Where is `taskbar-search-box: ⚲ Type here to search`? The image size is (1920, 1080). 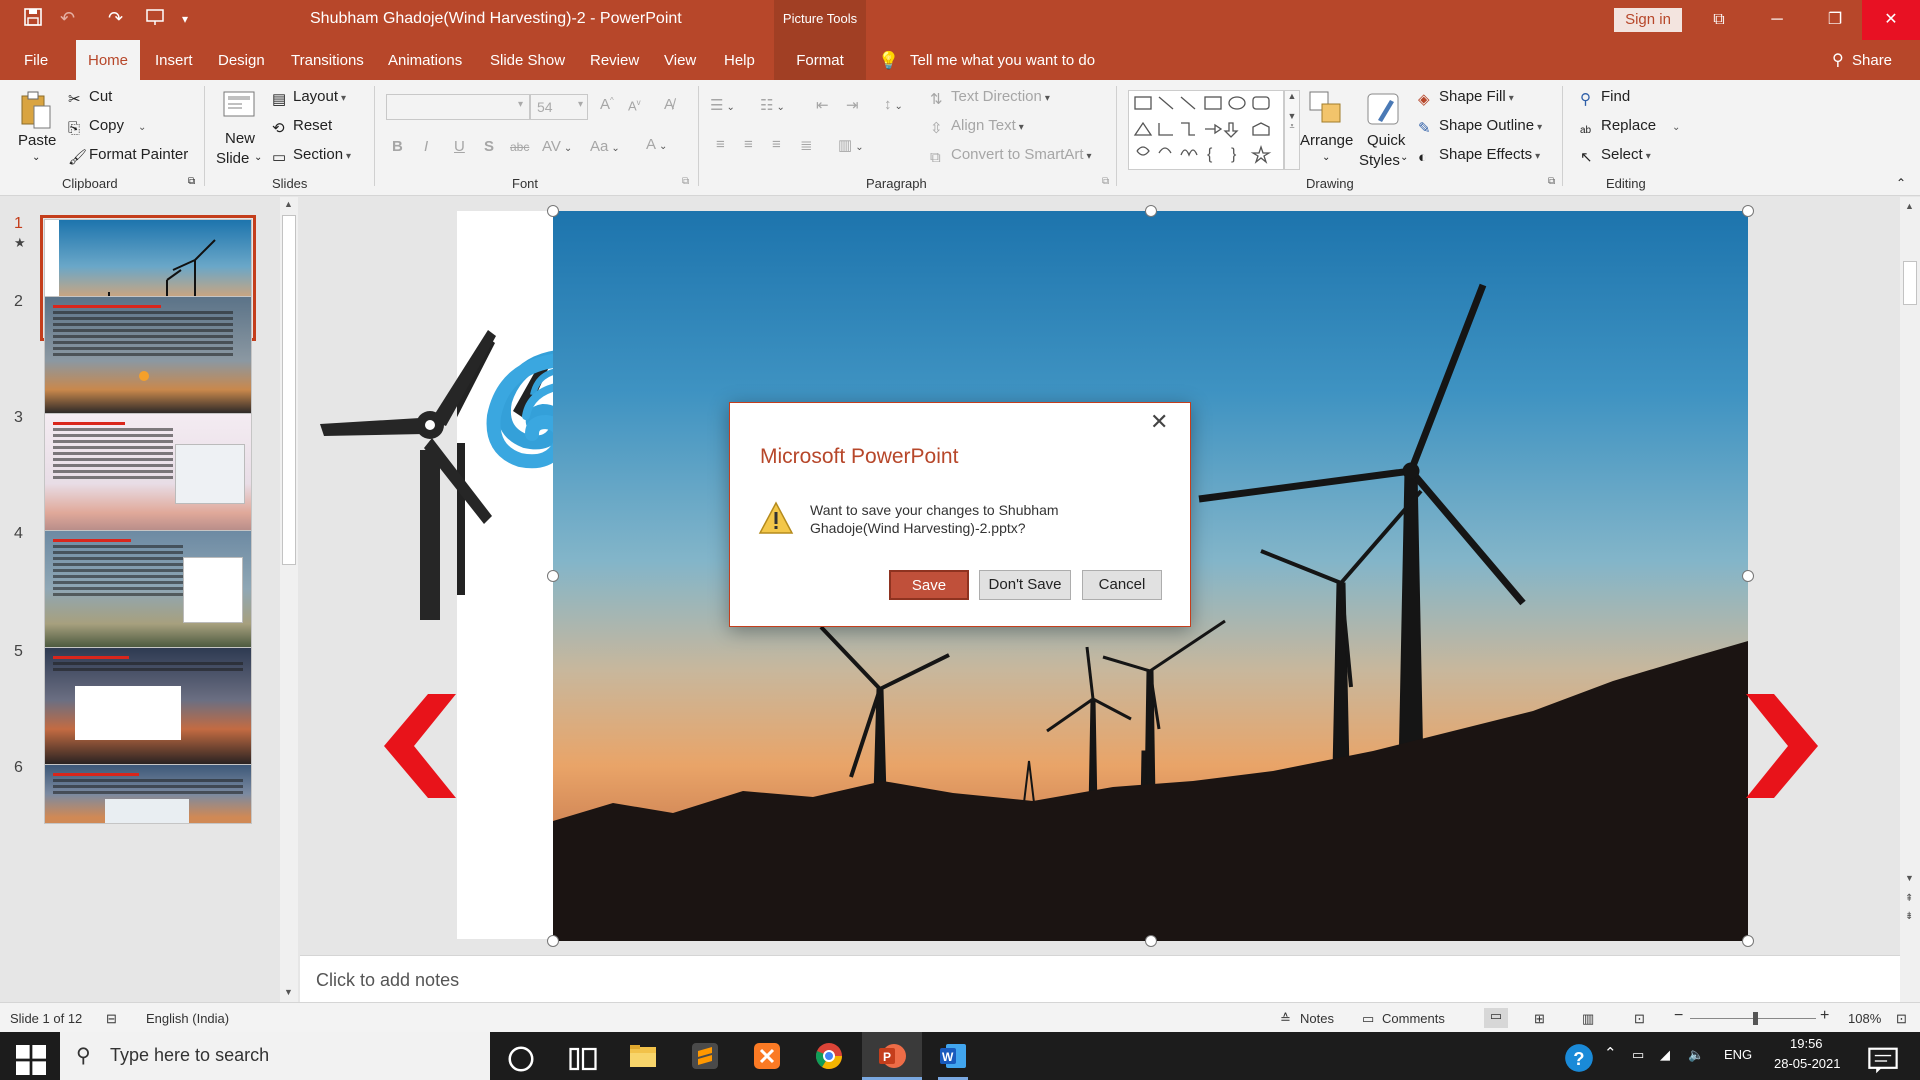 taskbar-search-box: ⚲ Type here to search is located at coordinates (275, 1056).